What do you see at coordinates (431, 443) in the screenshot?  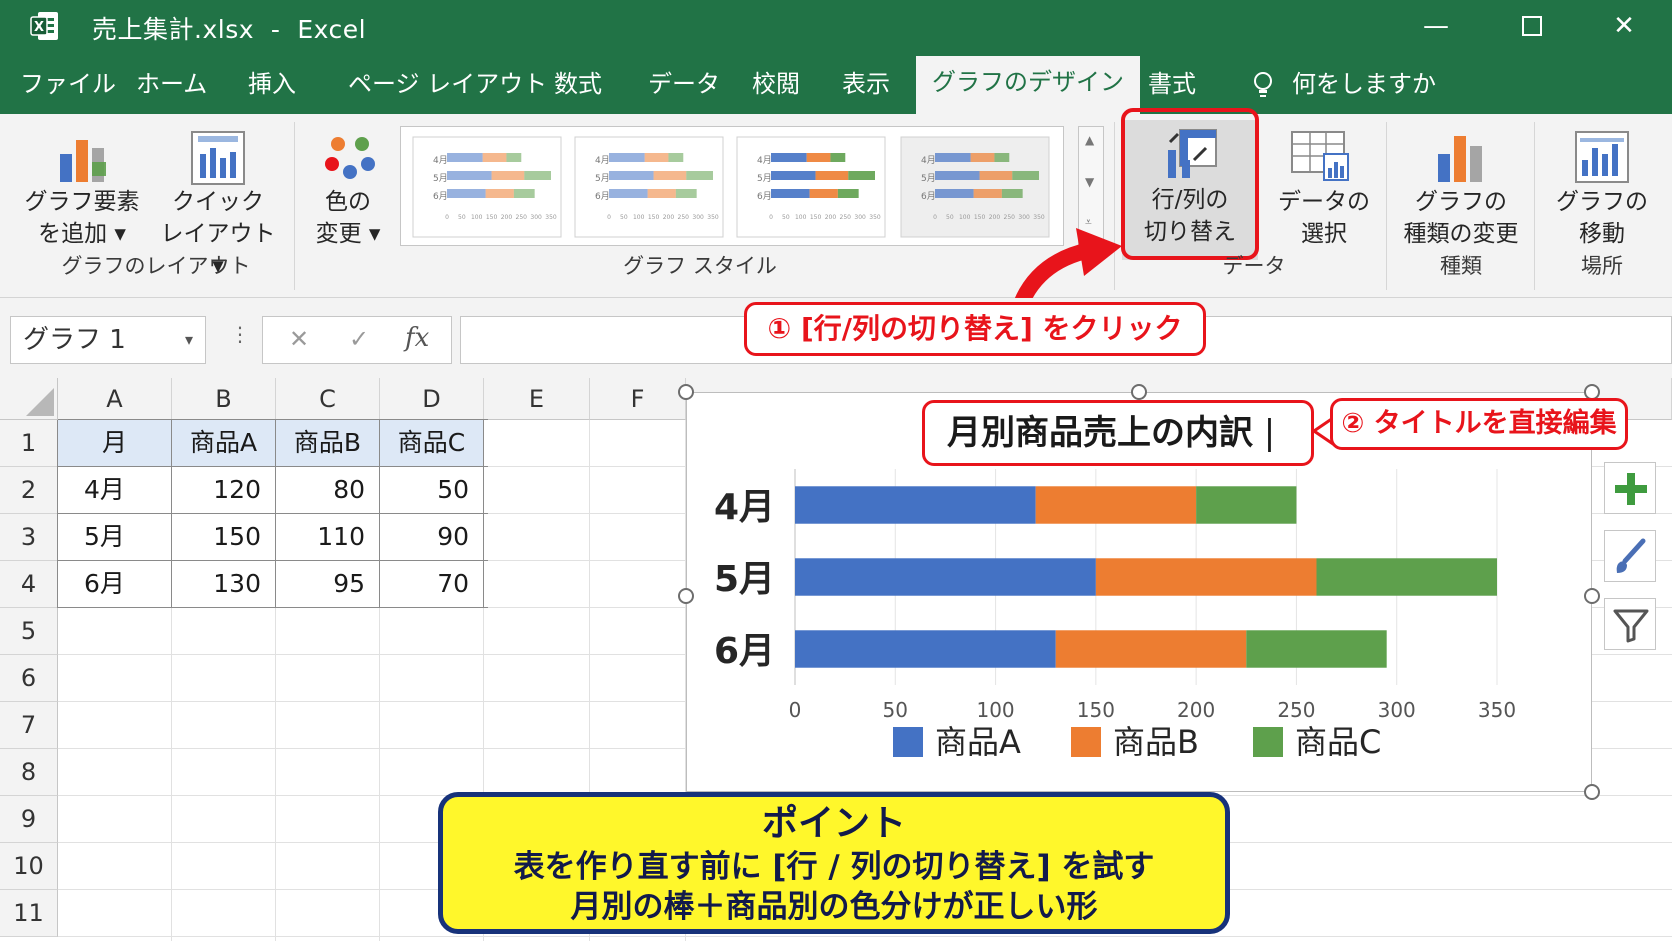 I see `table-header-cell: 商品C` at bounding box center [431, 443].